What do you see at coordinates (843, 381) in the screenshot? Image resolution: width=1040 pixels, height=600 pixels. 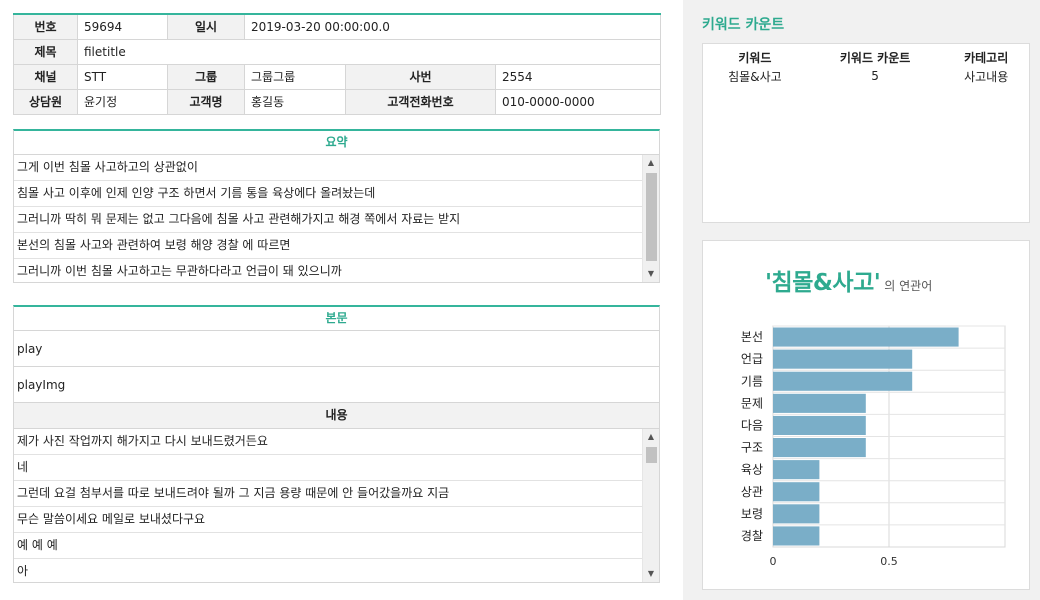 I see `bar-기름` at bounding box center [843, 381].